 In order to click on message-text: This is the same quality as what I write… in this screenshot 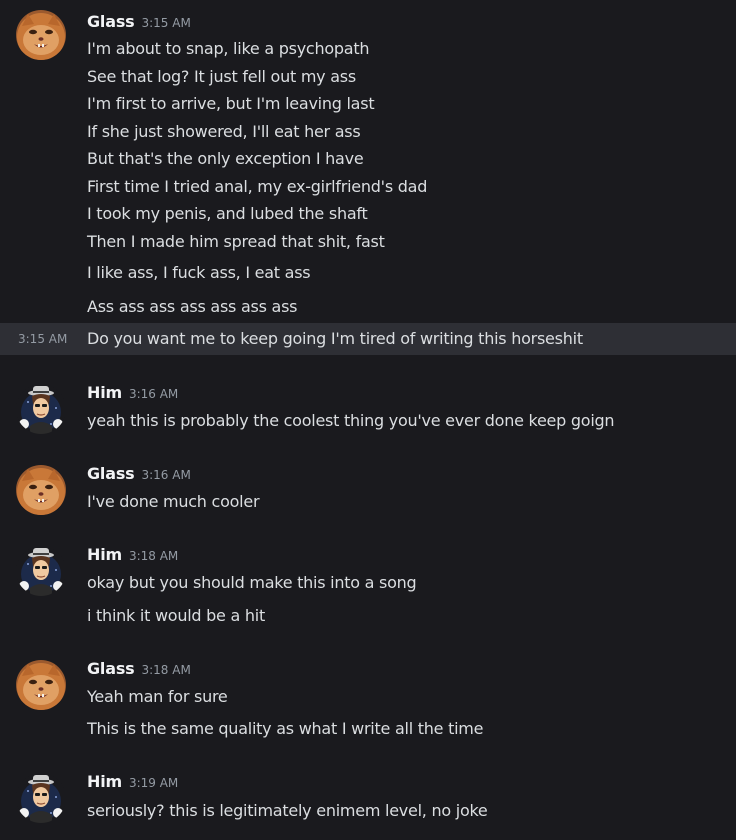, I will do `click(285, 728)`.